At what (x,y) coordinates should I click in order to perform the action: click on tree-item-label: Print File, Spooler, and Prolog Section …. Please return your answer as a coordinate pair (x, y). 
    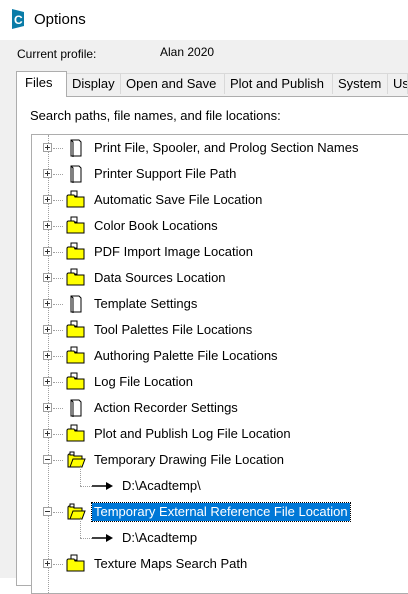
    Looking at the image, I should click on (226, 148).